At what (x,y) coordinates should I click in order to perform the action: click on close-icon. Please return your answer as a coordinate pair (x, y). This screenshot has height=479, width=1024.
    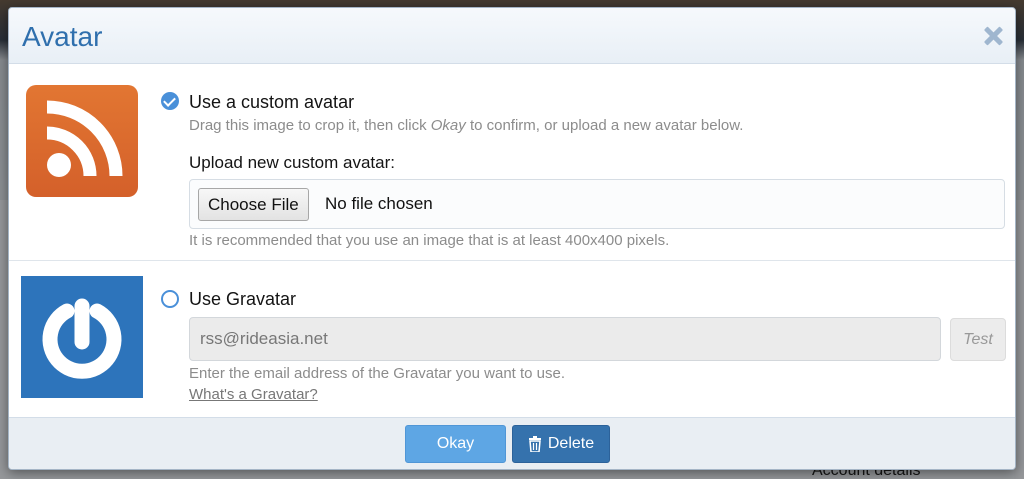
    Looking at the image, I should click on (993, 36).